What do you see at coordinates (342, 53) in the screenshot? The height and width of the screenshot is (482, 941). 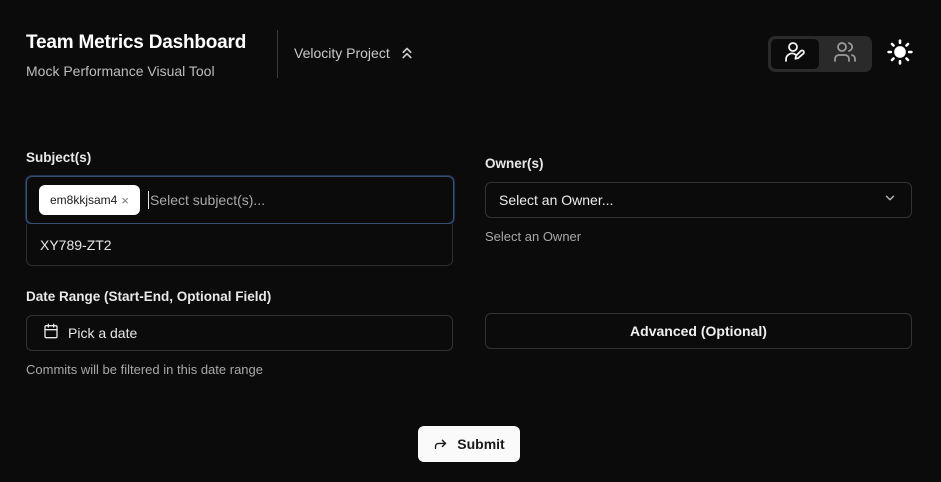 I see `project-name: Velocity Project` at bounding box center [342, 53].